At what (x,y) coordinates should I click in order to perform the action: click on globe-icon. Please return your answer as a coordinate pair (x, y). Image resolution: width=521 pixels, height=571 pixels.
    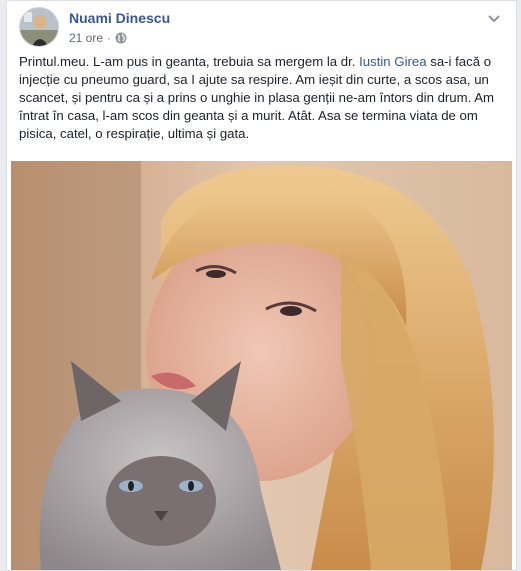
    Looking at the image, I should click on (121, 38).